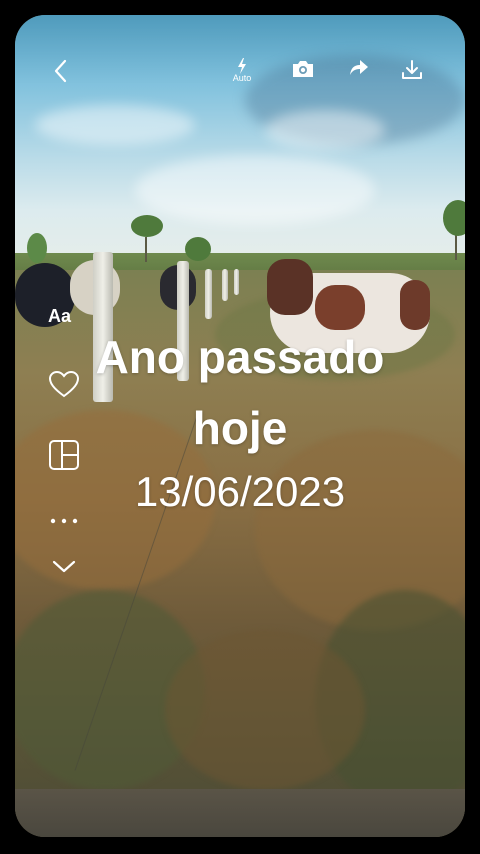 The height and width of the screenshot is (854, 480). Describe the element at coordinates (242, 66) in the screenshot. I see `flash-auto-icon` at that location.